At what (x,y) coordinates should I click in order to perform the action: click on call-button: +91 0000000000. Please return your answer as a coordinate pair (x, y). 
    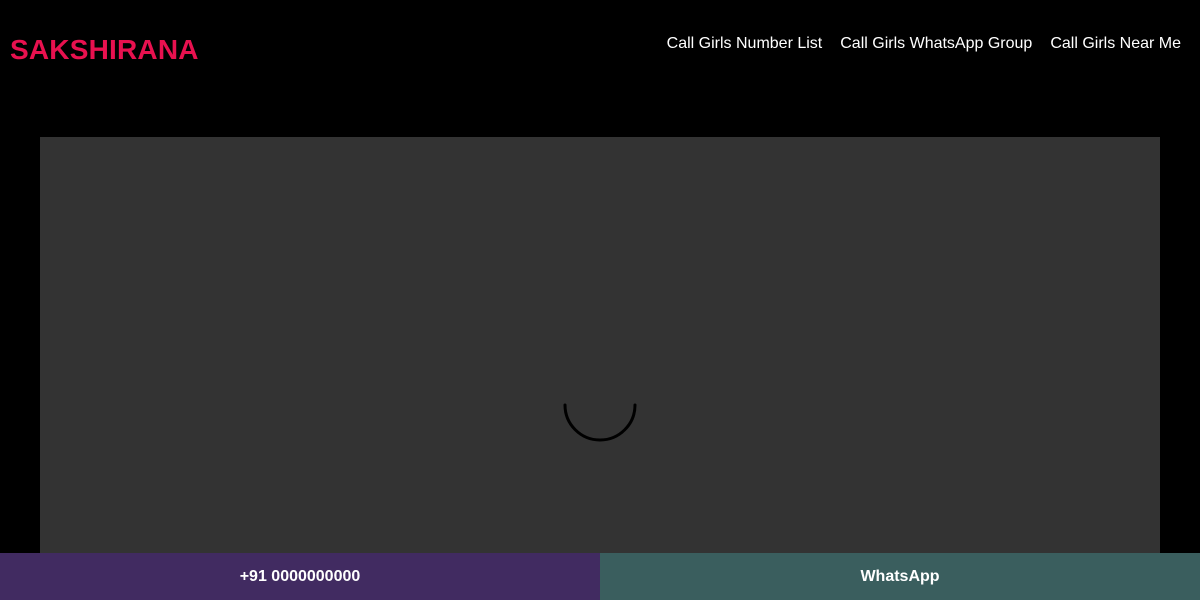
    Looking at the image, I should click on (300, 576).